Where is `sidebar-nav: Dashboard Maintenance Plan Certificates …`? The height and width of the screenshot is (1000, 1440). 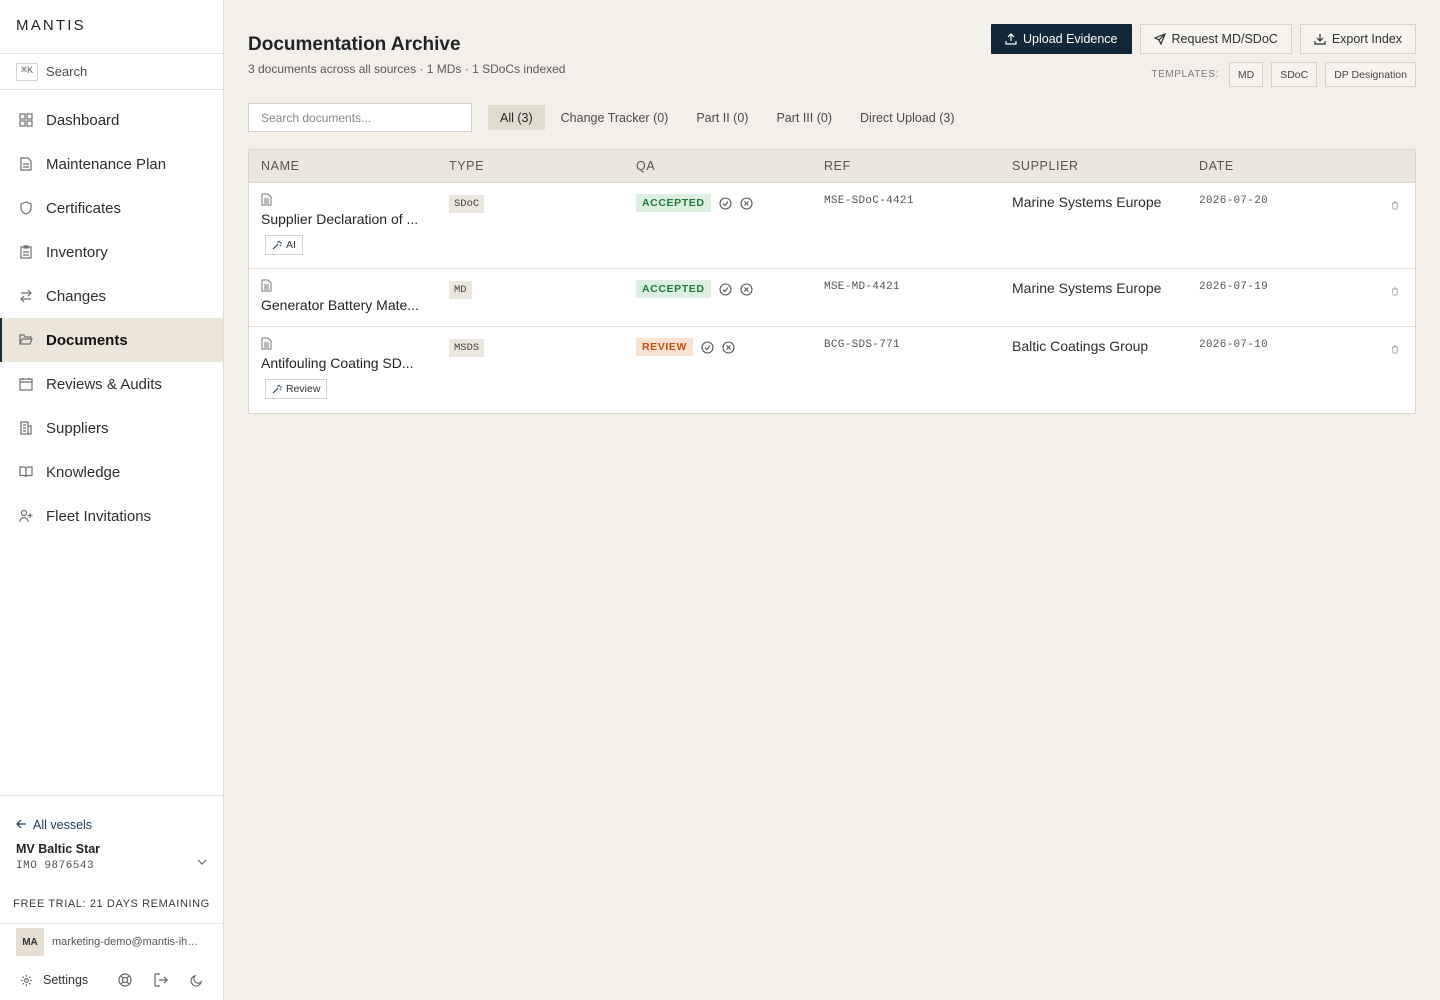 sidebar-nav: Dashboard Maintenance Plan Certificates … is located at coordinates (111, 314).